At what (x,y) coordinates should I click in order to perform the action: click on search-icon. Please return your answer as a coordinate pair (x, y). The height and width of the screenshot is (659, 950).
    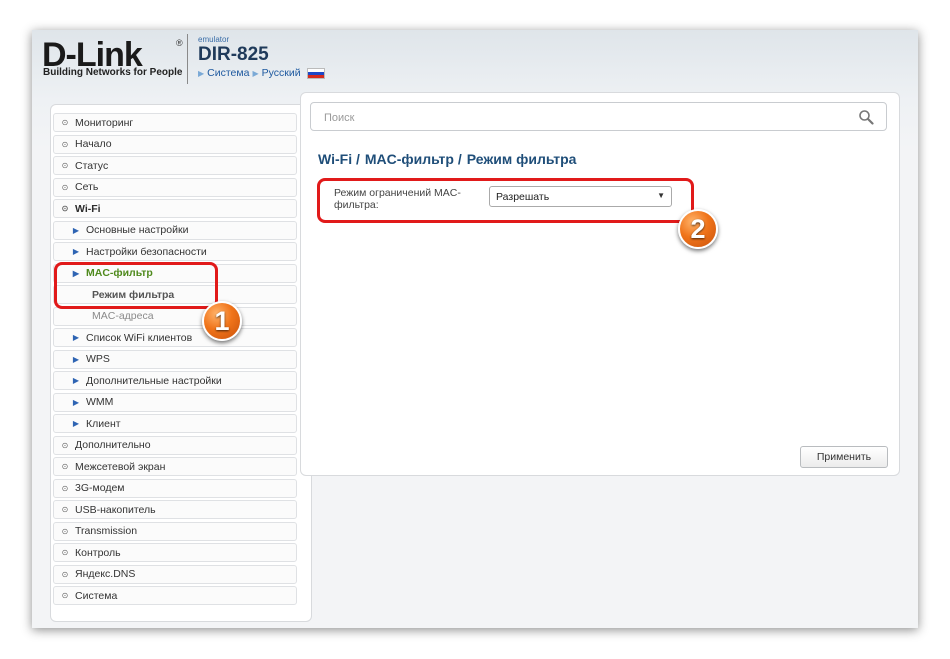
    Looking at the image, I should click on (866, 117).